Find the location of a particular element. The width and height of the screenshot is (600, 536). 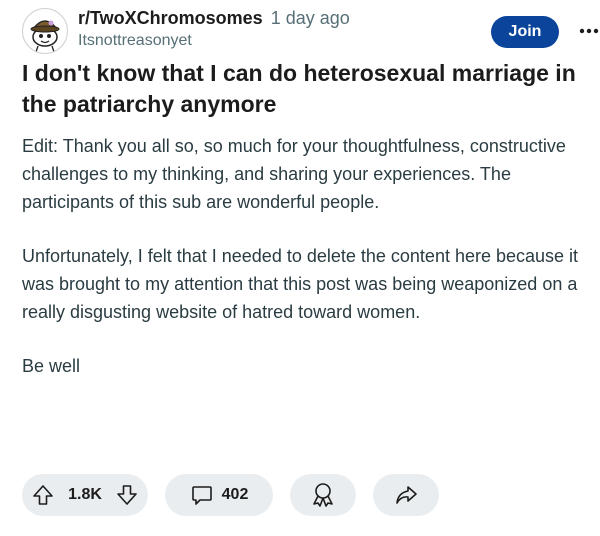

comments-button: 402 is located at coordinates (219, 495).